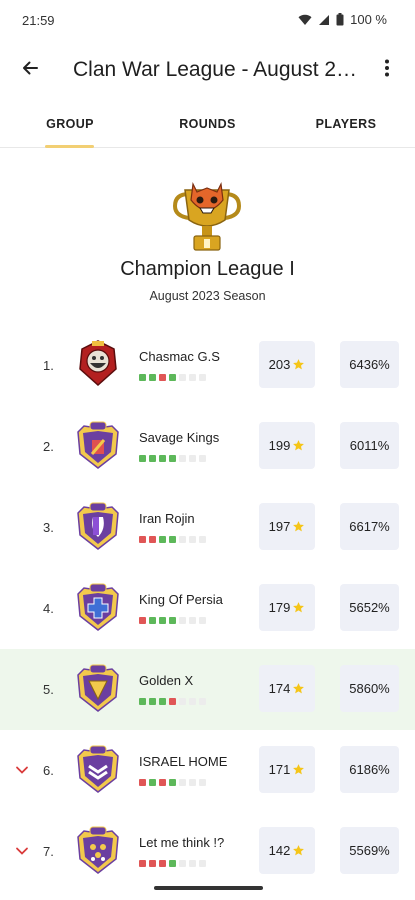 Image resolution: width=415 pixels, height=900 pixels. Describe the element at coordinates (30, 70) in the screenshot. I see `back-button` at that location.